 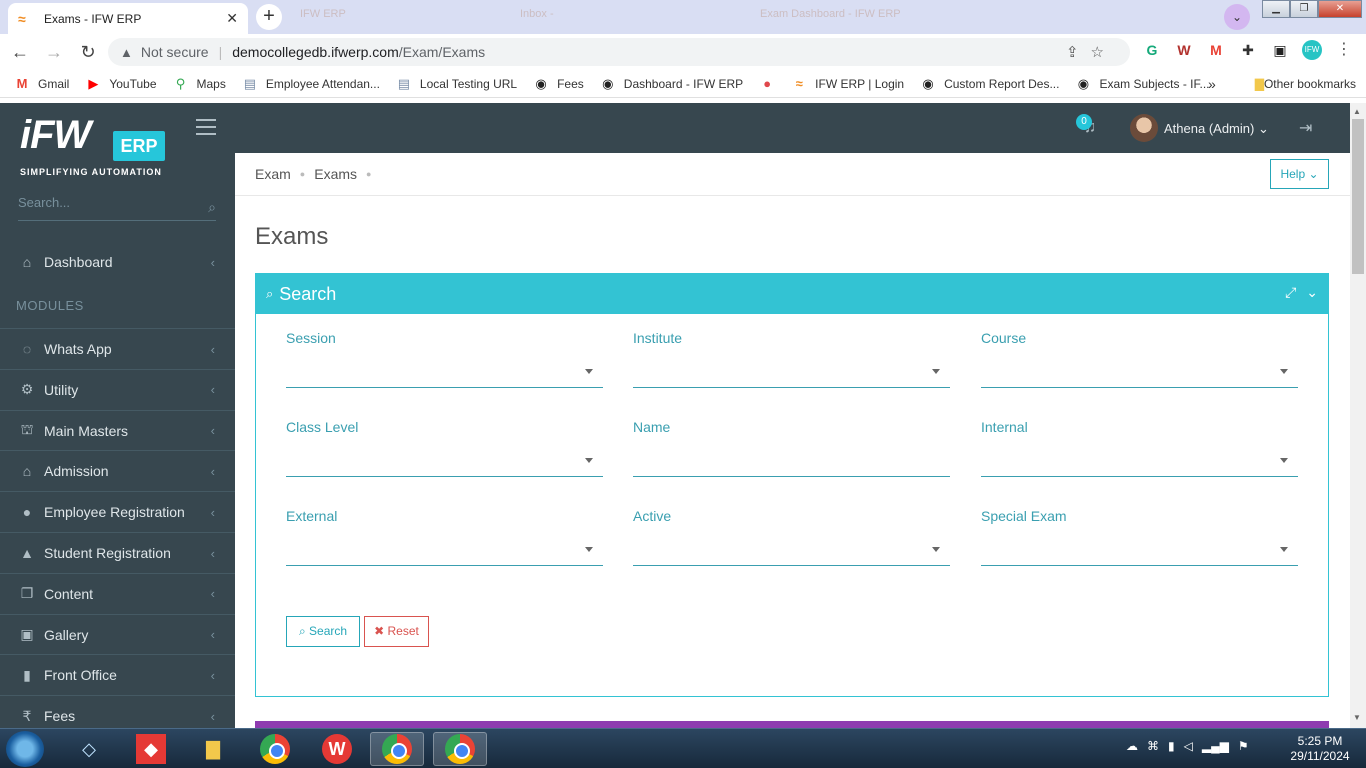 What do you see at coordinates (232, 18) in the screenshot?
I see `close-icon: ✕` at bounding box center [232, 18].